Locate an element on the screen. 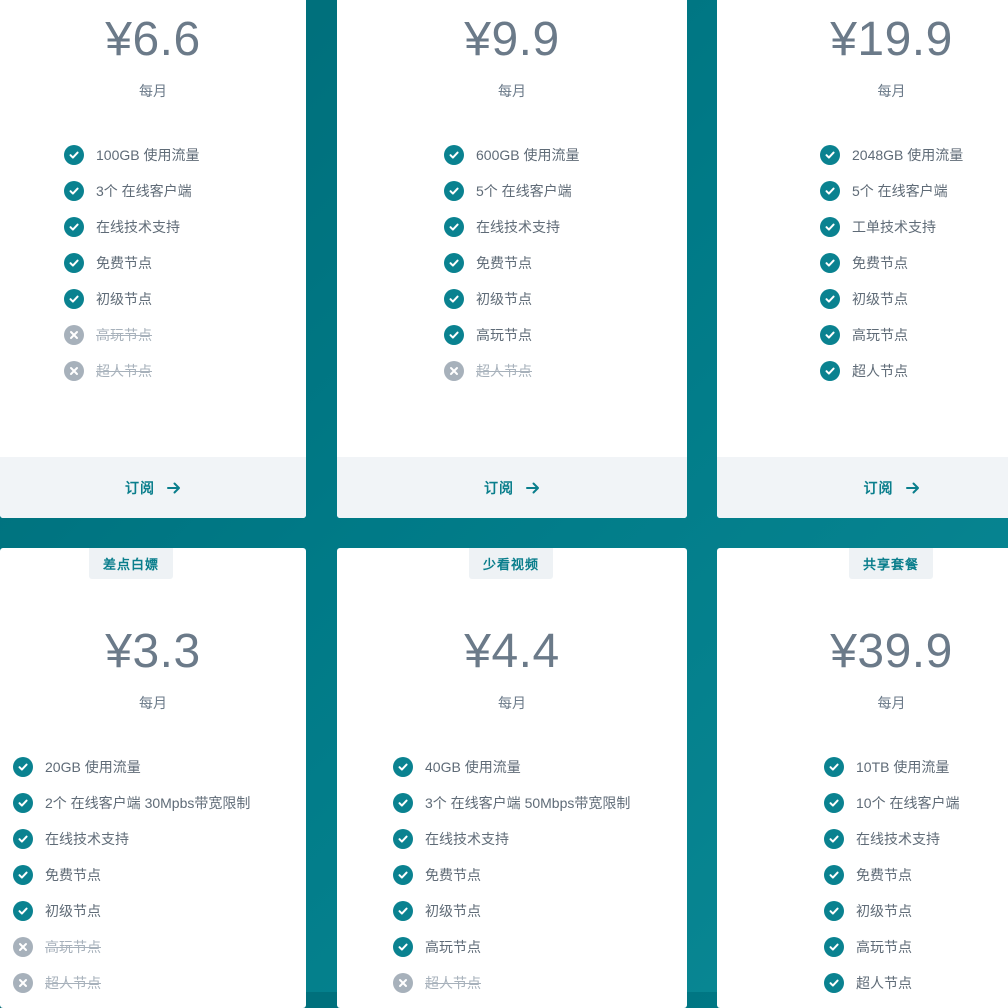 The image size is (1008, 1008). feature-item: 10TB 使用流量 is located at coordinates (891, 767).